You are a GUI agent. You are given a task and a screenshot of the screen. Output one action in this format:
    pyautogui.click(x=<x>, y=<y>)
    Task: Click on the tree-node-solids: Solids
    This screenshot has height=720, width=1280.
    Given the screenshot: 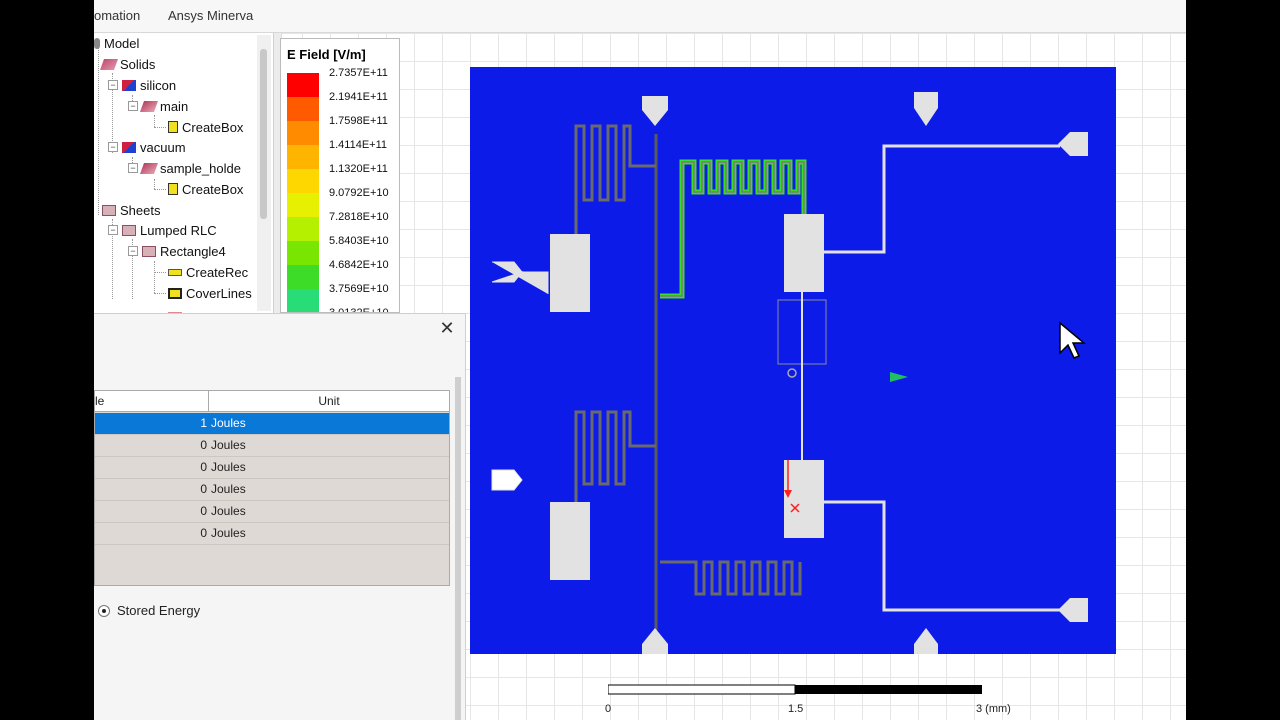 What is the action you would take?
    pyautogui.click(x=127, y=64)
    